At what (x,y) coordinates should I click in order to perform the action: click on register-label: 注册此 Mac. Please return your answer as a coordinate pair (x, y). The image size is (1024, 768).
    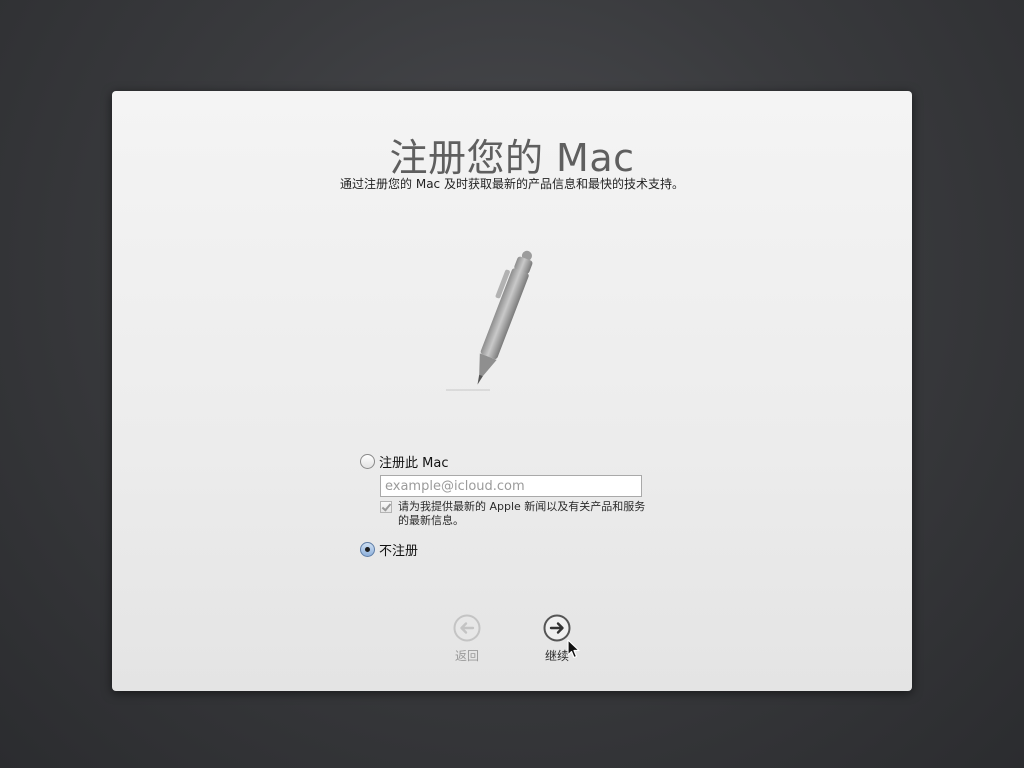
    Looking at the image, I should click on (413, 461).